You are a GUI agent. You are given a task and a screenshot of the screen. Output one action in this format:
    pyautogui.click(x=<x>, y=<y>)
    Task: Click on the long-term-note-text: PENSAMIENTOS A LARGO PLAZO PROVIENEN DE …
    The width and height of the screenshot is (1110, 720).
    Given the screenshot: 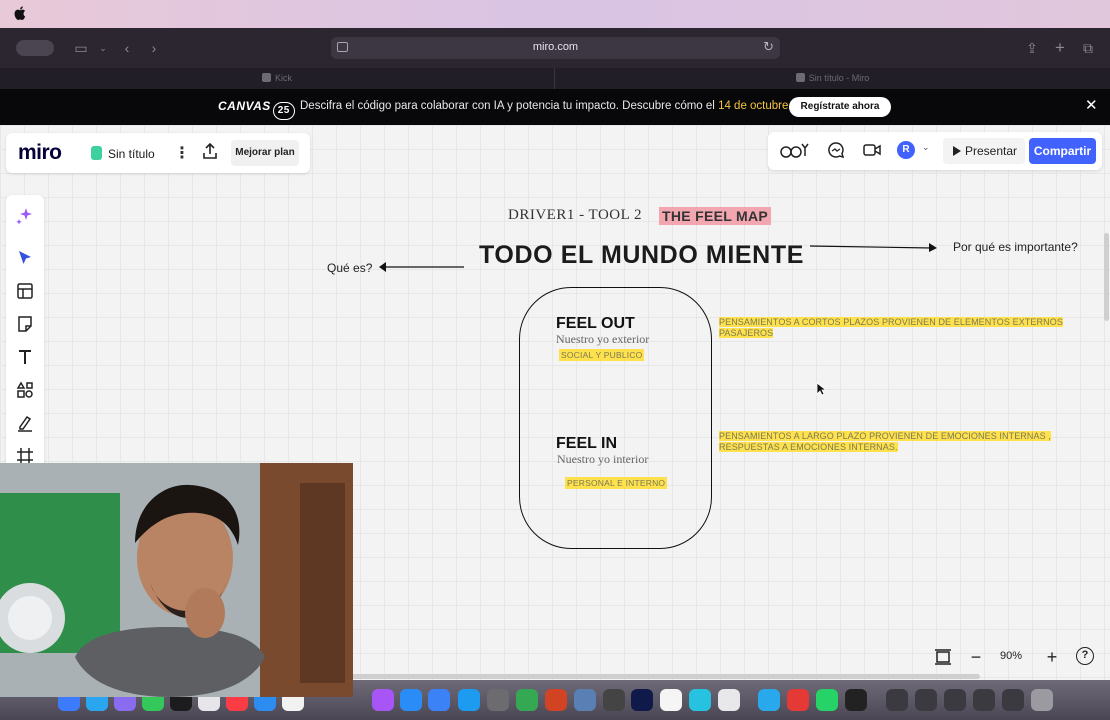 What is the action you would take?
    pyautogui.click(x=885, y=441)
    